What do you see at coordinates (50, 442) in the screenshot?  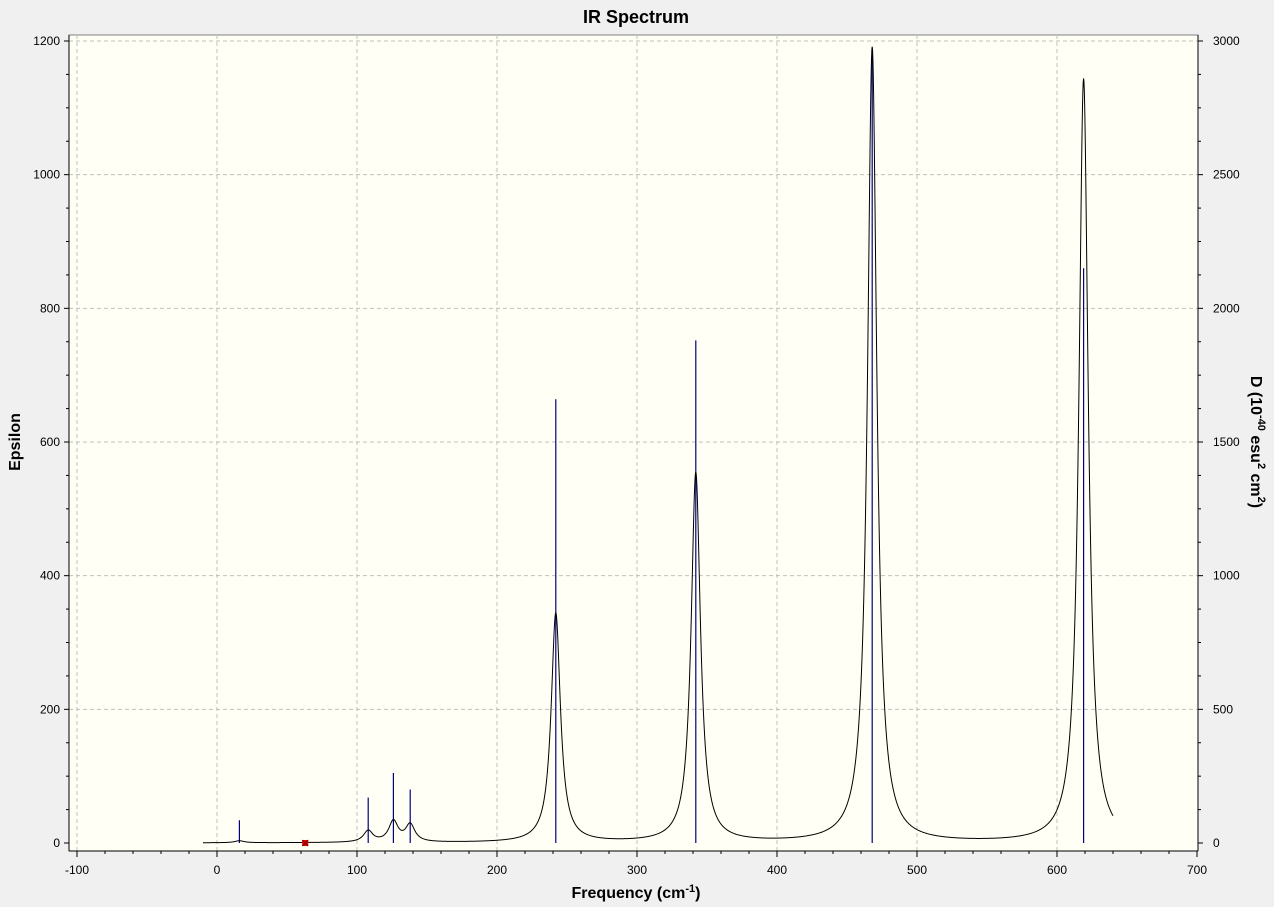 I see `y-tick-label: 600` at bounding box center [50, 442].